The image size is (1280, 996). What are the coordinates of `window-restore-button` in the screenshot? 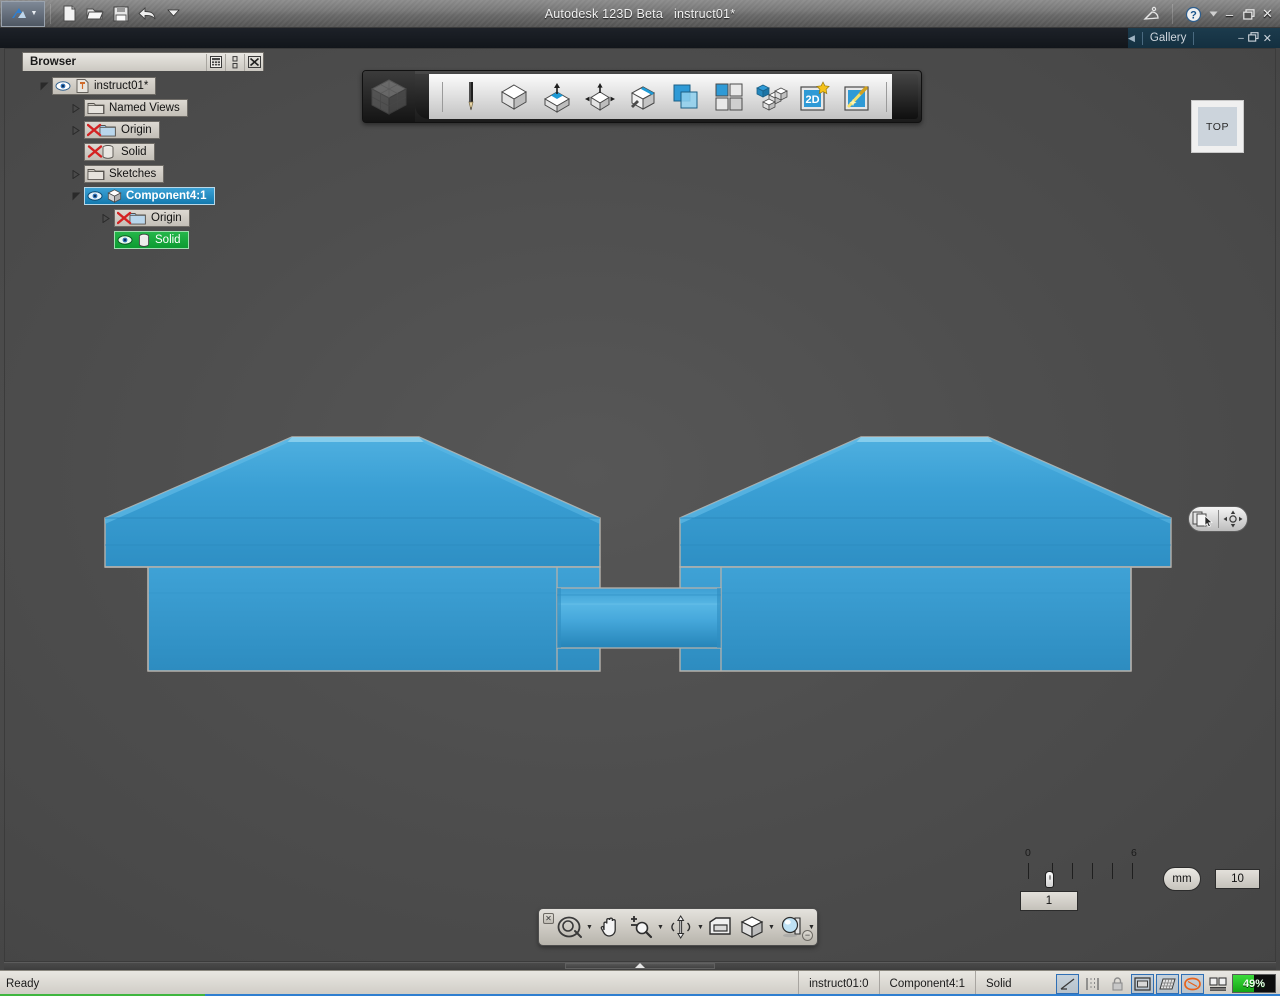 It's located at (1248, 14).